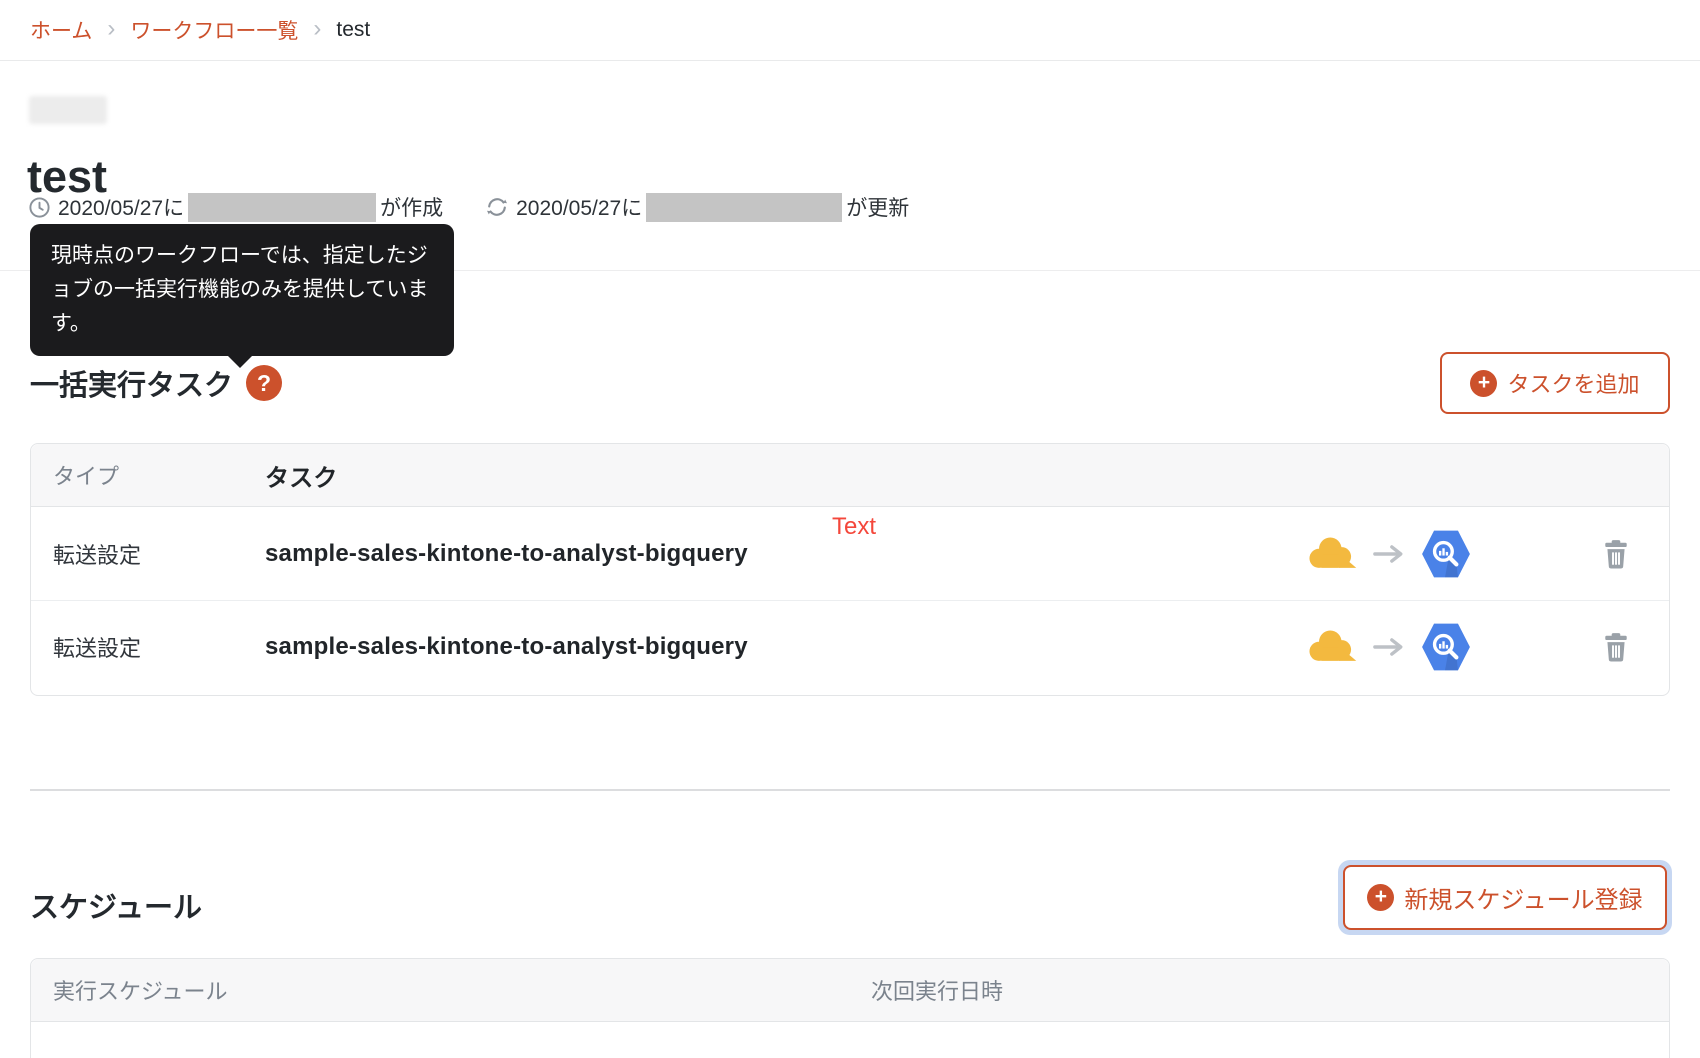 The image size is (1700, 1058). What do you see at coordinates (854, 526) in the screenshot?
I see `annotation-text: Text` at bounding box center [854, 526].